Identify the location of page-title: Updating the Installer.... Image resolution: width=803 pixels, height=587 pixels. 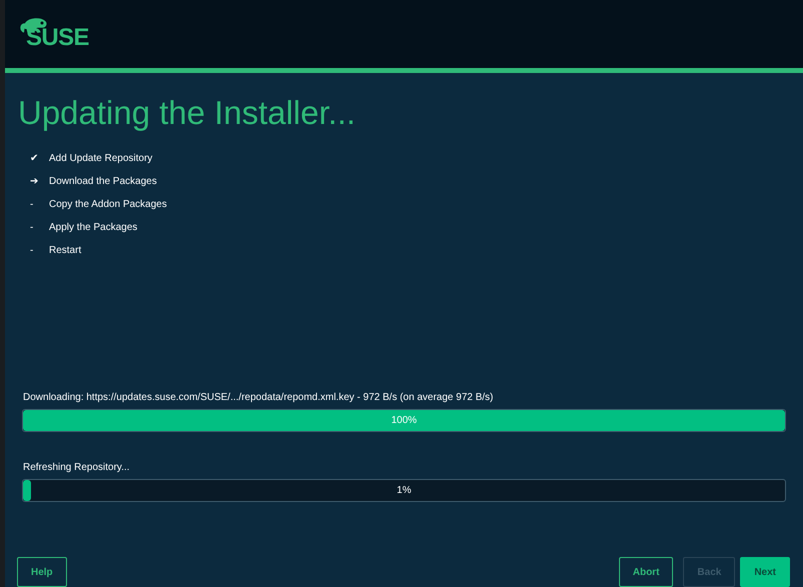
(187, 113).